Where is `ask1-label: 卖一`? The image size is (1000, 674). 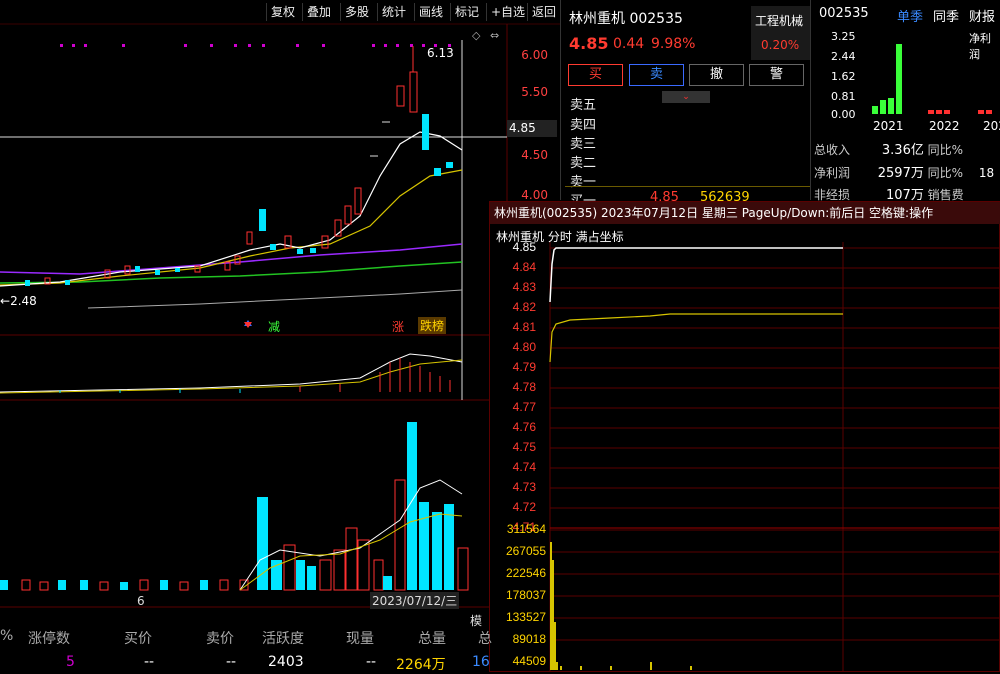 ask1-label: 卖一 is located at coordinates (583, 182).